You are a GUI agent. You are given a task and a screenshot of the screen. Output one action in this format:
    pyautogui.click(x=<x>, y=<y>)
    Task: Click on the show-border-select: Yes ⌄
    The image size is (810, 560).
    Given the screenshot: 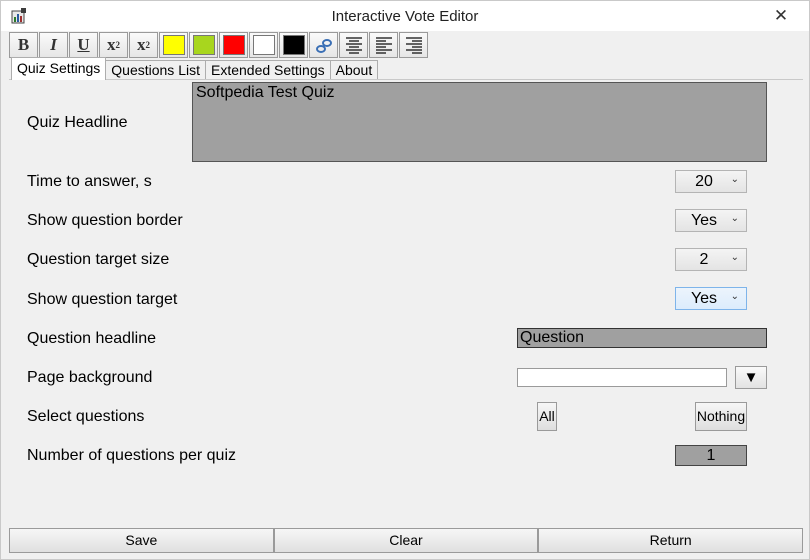 What is the action you would take?
    pyautogui.click(x=711, y=220)
    